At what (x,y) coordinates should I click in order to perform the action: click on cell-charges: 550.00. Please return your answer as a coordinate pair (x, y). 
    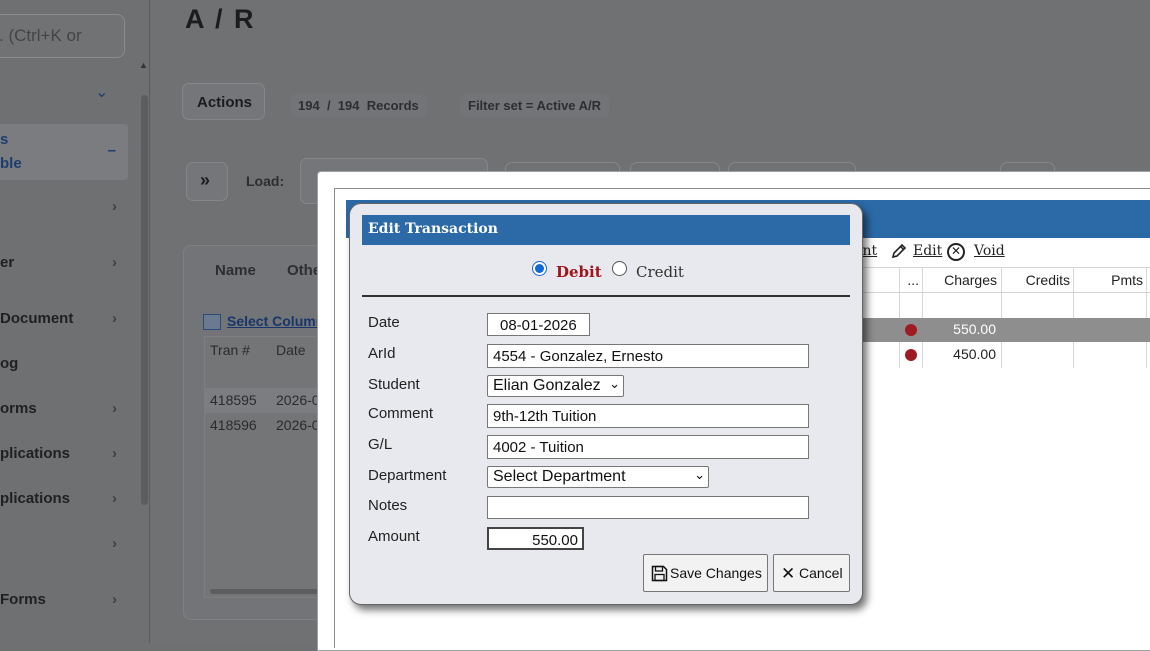
    Looking at the image, I should click on (974, 329).